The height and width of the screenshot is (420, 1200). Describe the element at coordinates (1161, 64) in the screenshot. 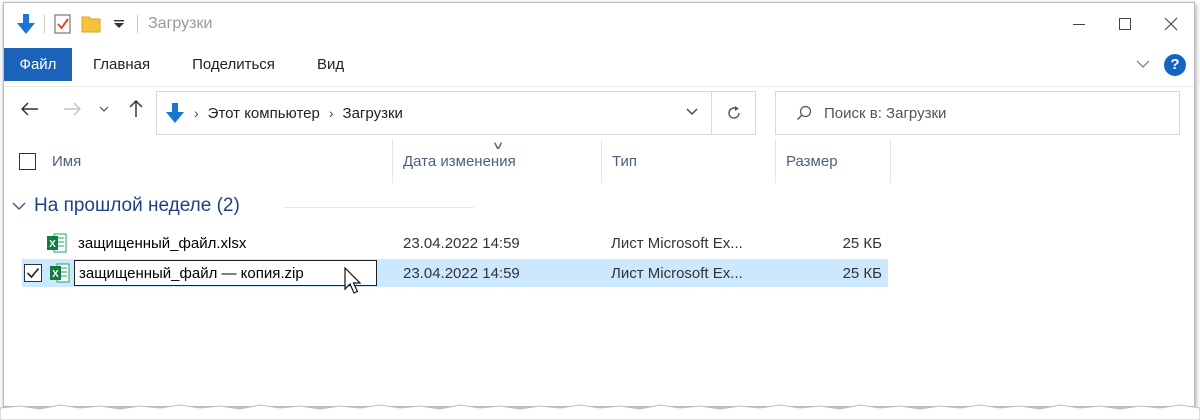

I see `ribbon-right-controls: ?` at that location.